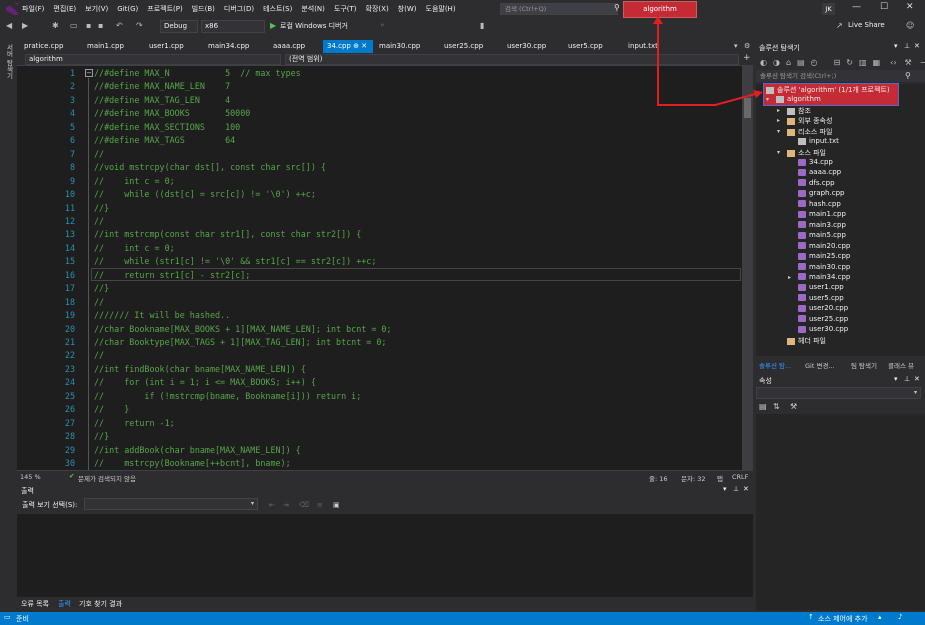 This screenshot has width=925, height=625. What do you see at coordinates (89, 73) in the screenshot?
I see `collapse-icon: −` at bounding box center [89, 73].